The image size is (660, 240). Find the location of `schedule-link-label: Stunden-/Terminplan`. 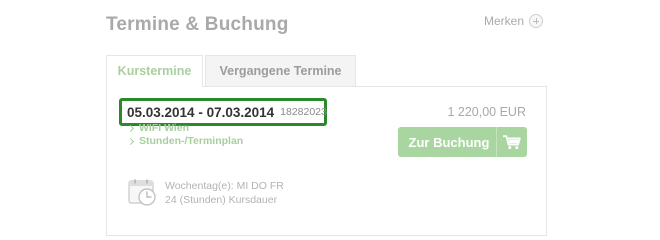

schedule-link-label: Stunden-/Terminplan is located at coordinates (191, 141).